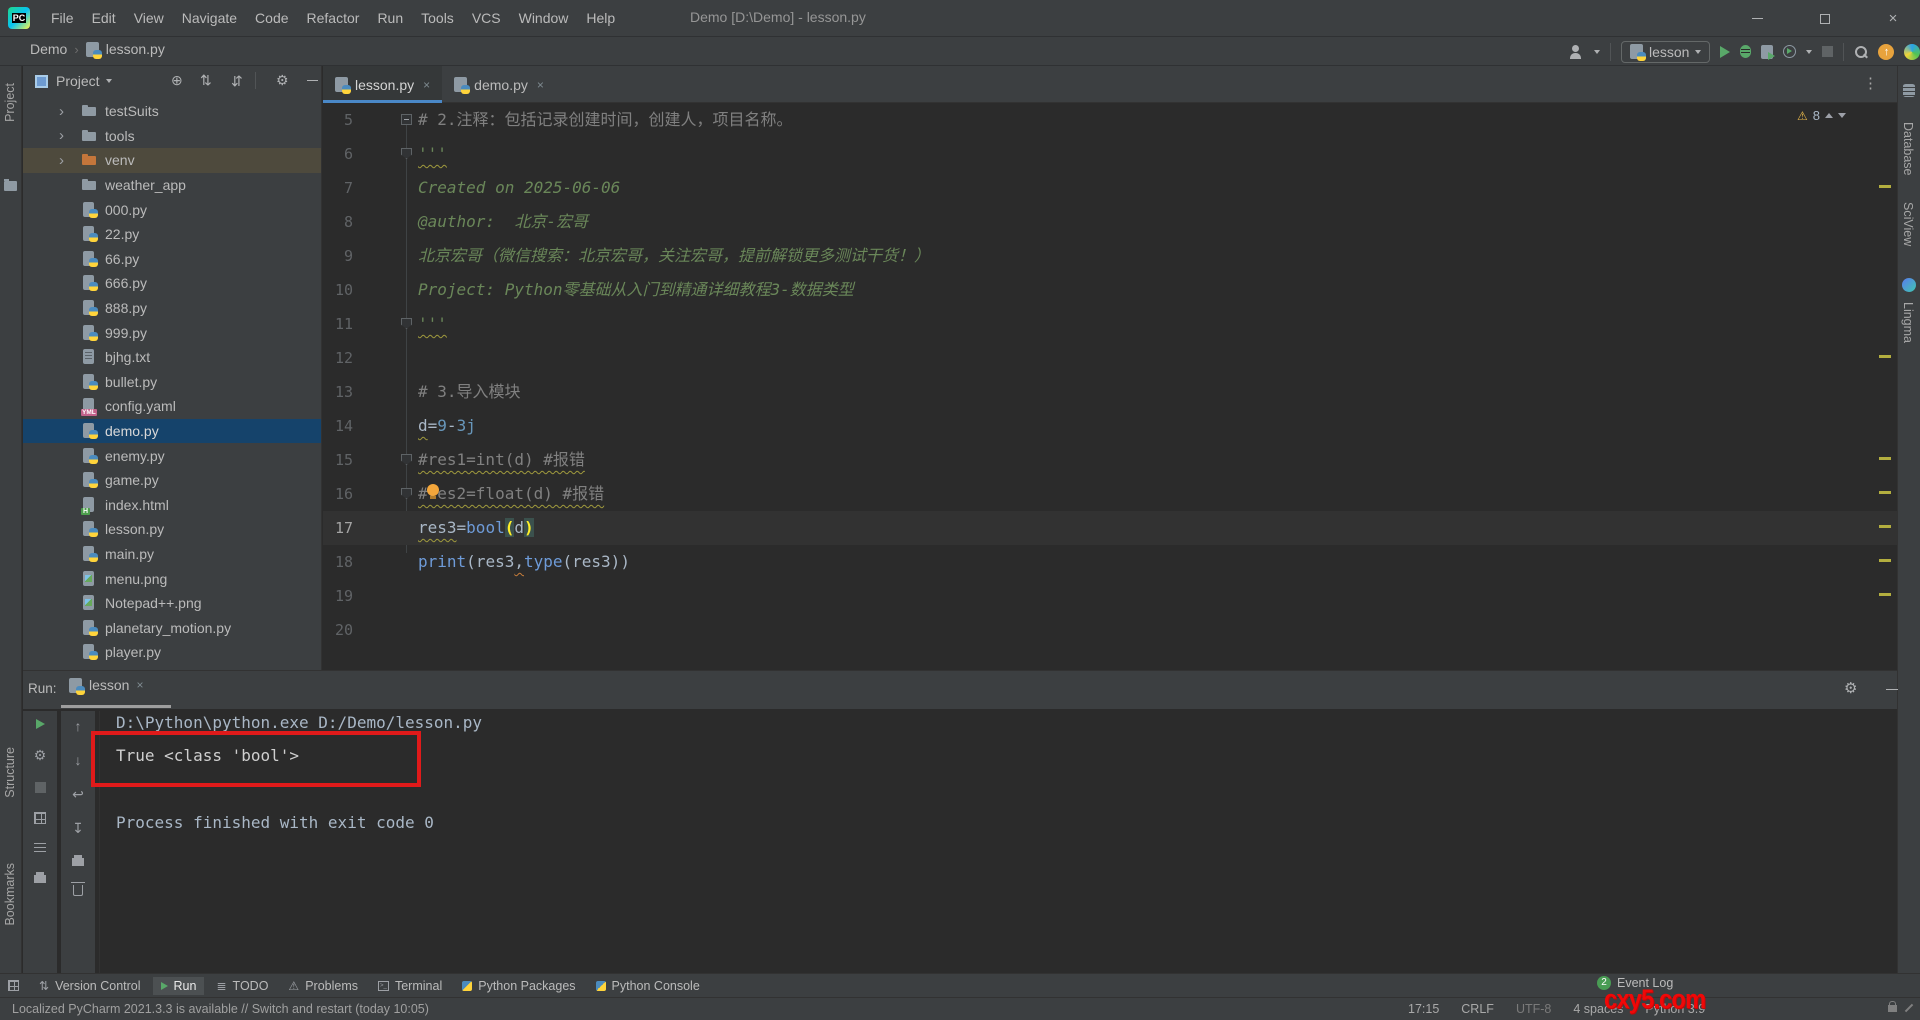 This screenshot has width=1920, height=1020. I want to click on hide-run-panel-icon, so click(1892, 689).